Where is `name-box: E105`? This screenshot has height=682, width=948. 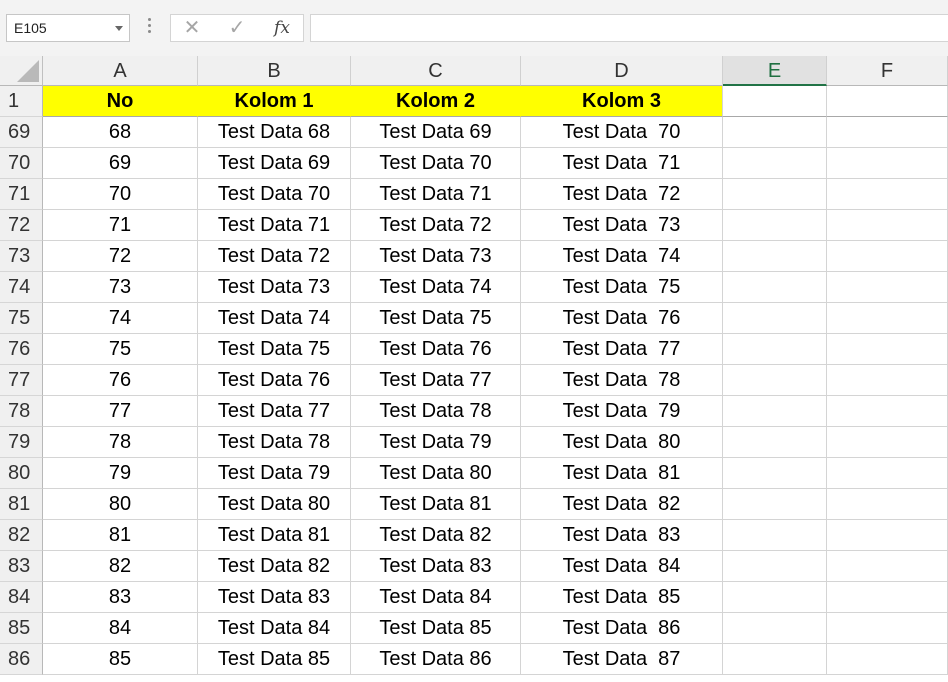 name-box: E105 is located at coordinates (68, 28).